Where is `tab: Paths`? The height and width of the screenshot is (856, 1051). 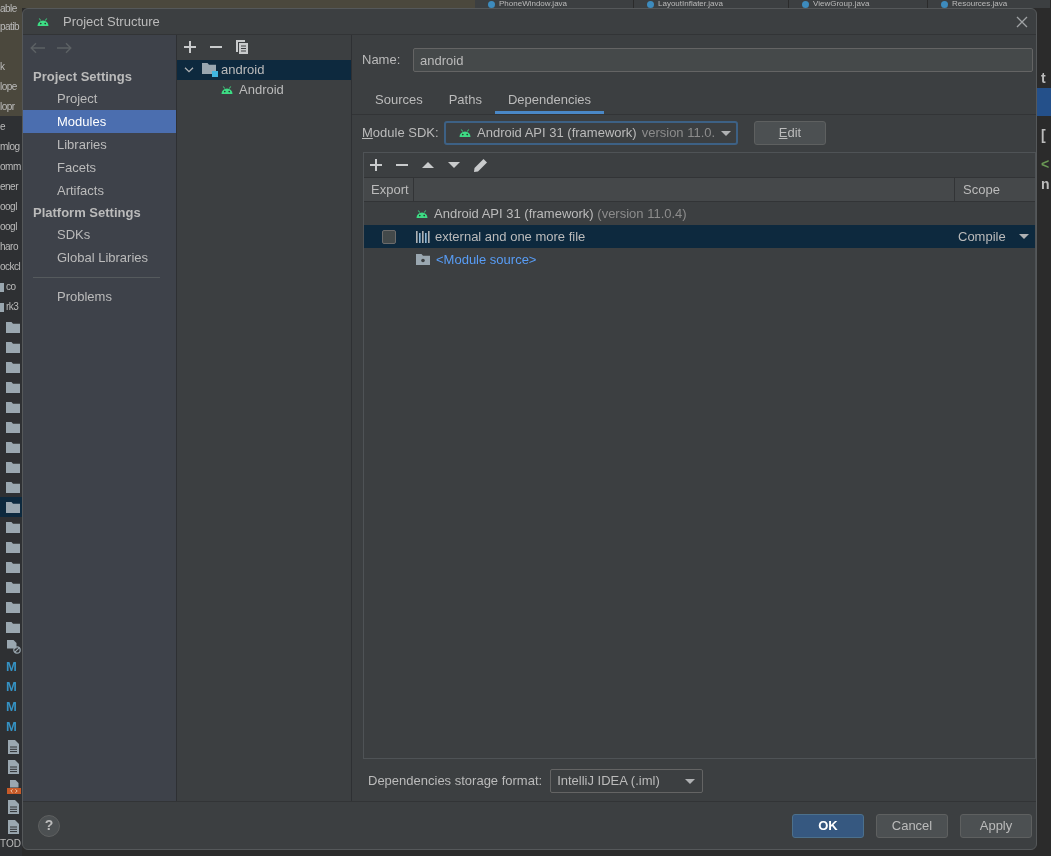
tab: Paths is located at coordinates (465, 100).